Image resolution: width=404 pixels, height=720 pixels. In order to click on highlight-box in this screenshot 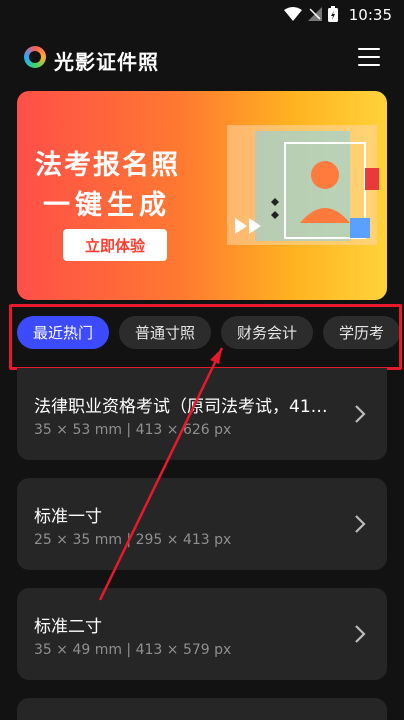, I will do `click(205, 337)`.